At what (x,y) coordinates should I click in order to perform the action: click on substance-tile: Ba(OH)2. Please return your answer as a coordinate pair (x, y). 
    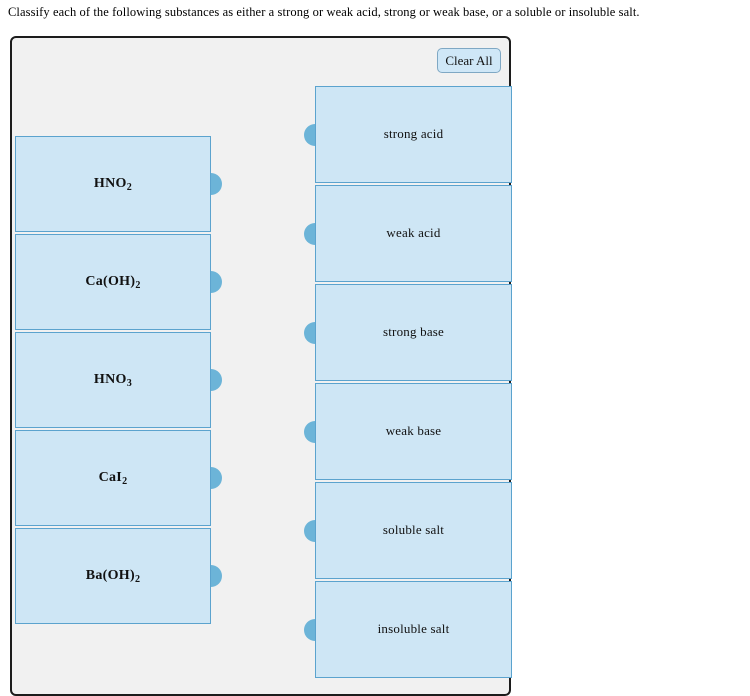
    Looking at the image, I should click on (118, 576).